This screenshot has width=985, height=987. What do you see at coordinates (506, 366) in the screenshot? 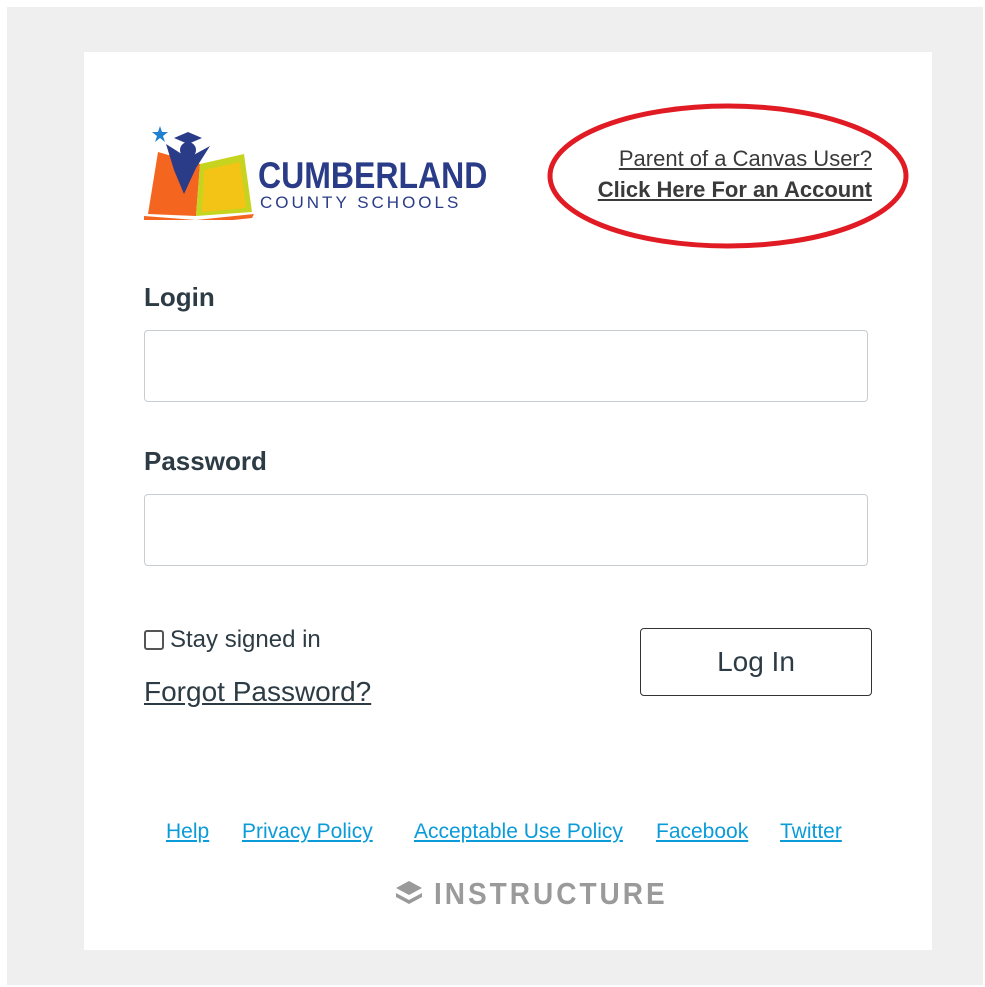
I see `login-input` at bounding box center [506, 366].